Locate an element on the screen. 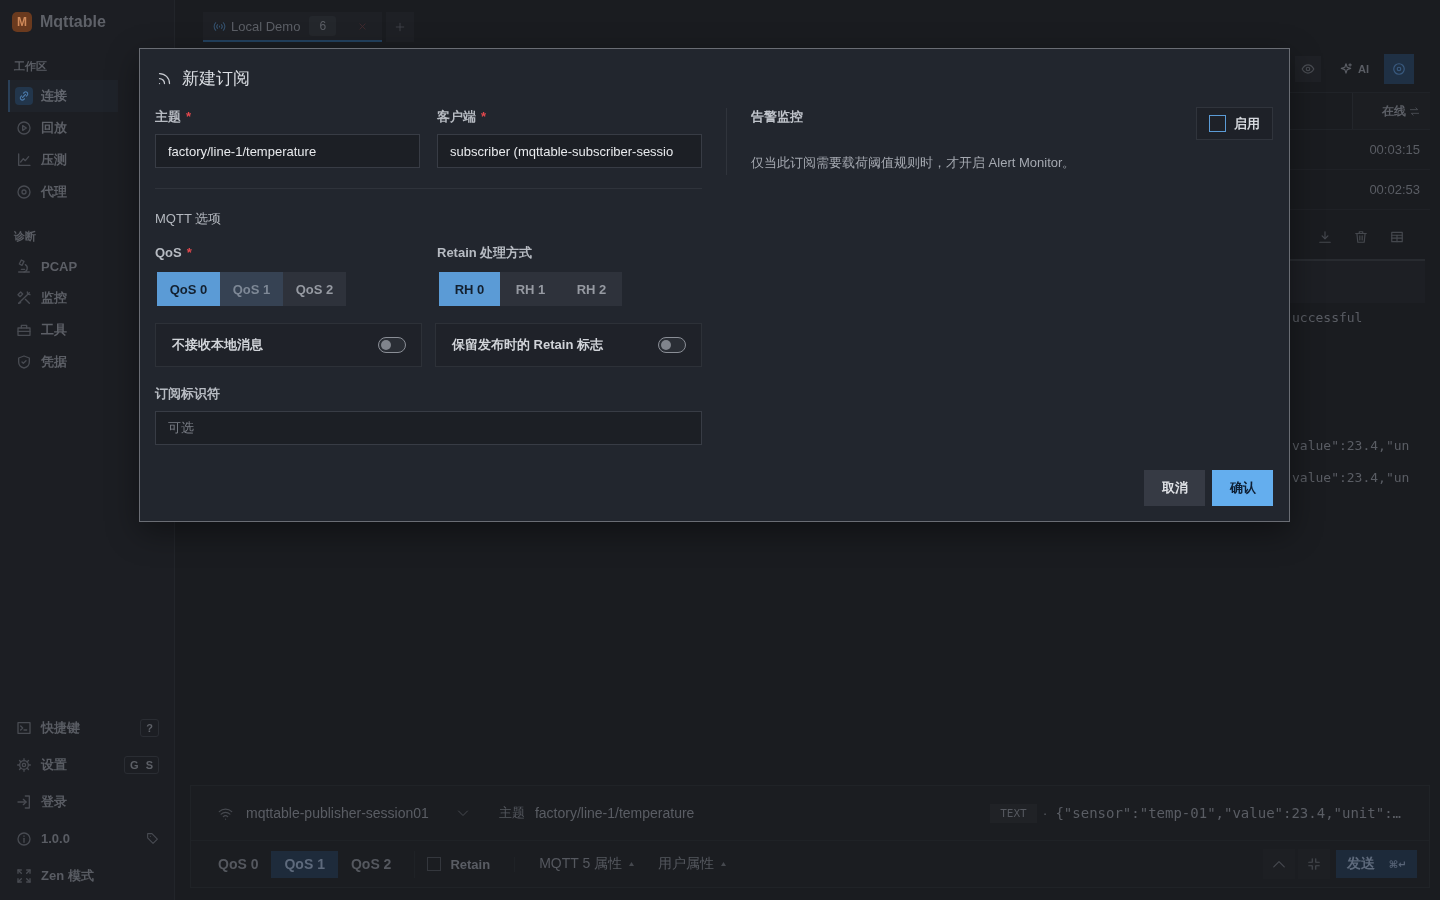 Image resolution: width=1440 pixels, height=900 pixels. line-chart-icon is located at coordinates (24, 160).